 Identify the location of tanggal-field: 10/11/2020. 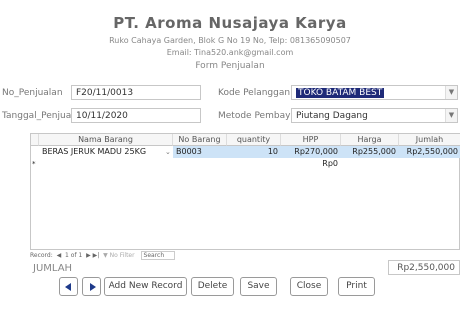
(136, 115).